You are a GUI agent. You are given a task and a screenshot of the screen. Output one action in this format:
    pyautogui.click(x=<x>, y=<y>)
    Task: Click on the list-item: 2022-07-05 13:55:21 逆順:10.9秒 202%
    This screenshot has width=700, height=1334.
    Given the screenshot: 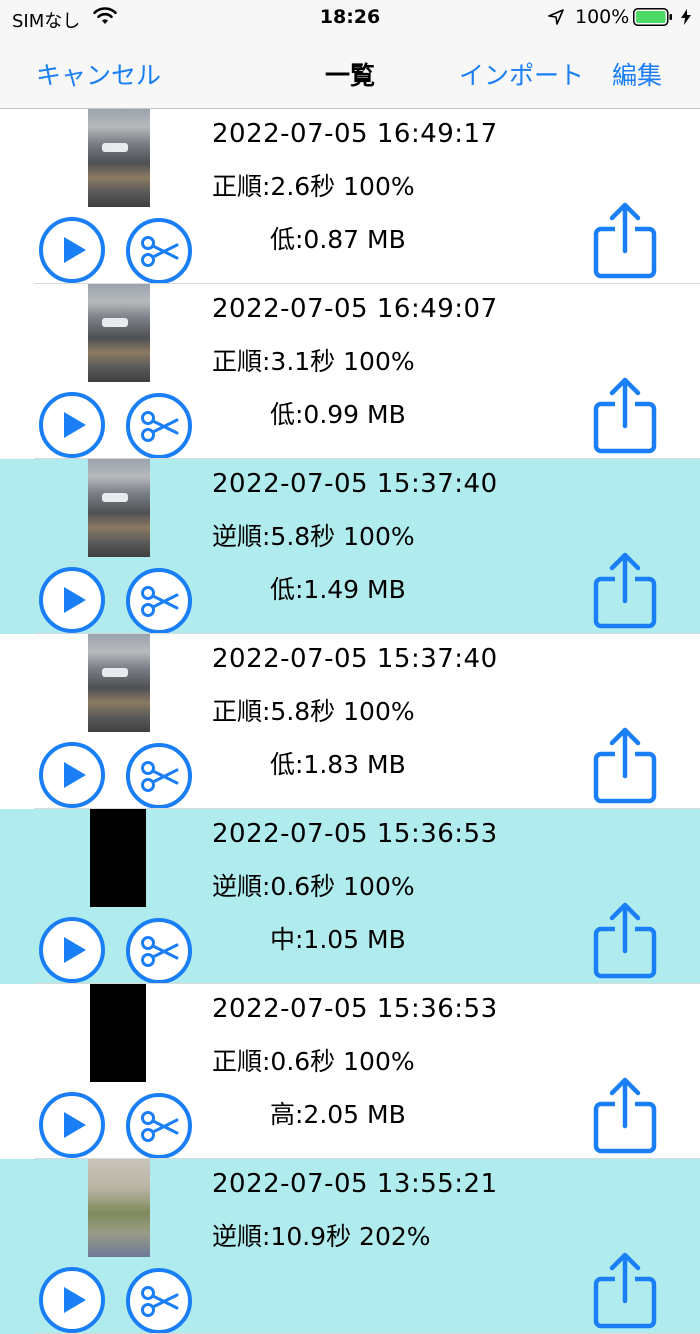 What is the action you would take?
    pyautogui.click(x=350, y=1246)
    